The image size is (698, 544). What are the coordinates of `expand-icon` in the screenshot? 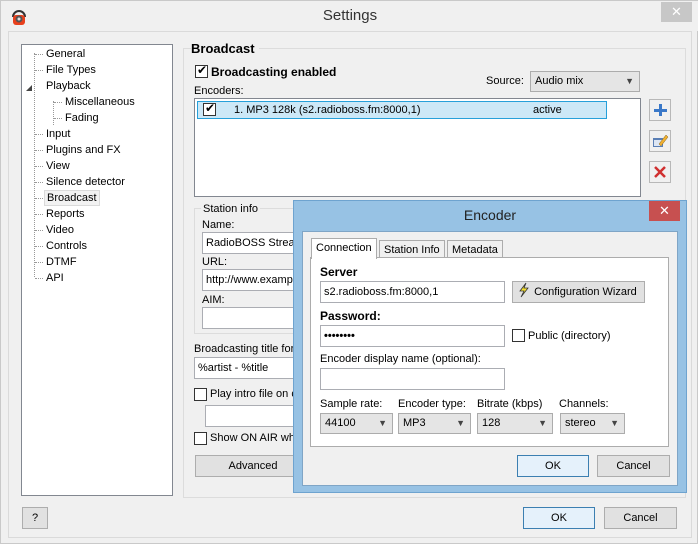 It's located at (29, 88).